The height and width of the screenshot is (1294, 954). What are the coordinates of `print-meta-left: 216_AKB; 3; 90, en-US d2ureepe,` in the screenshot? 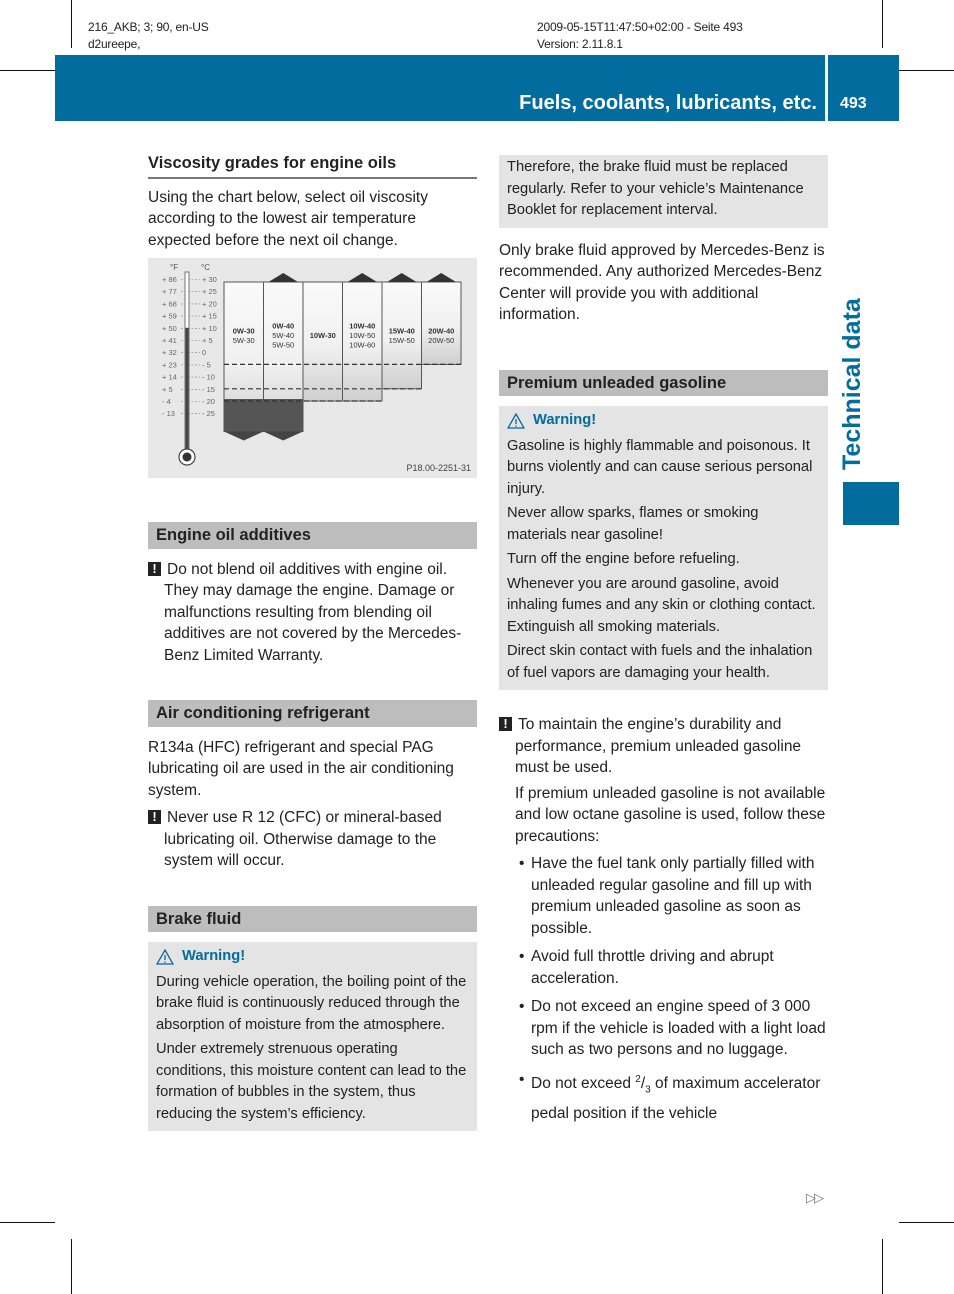 It's located at (148, 36).